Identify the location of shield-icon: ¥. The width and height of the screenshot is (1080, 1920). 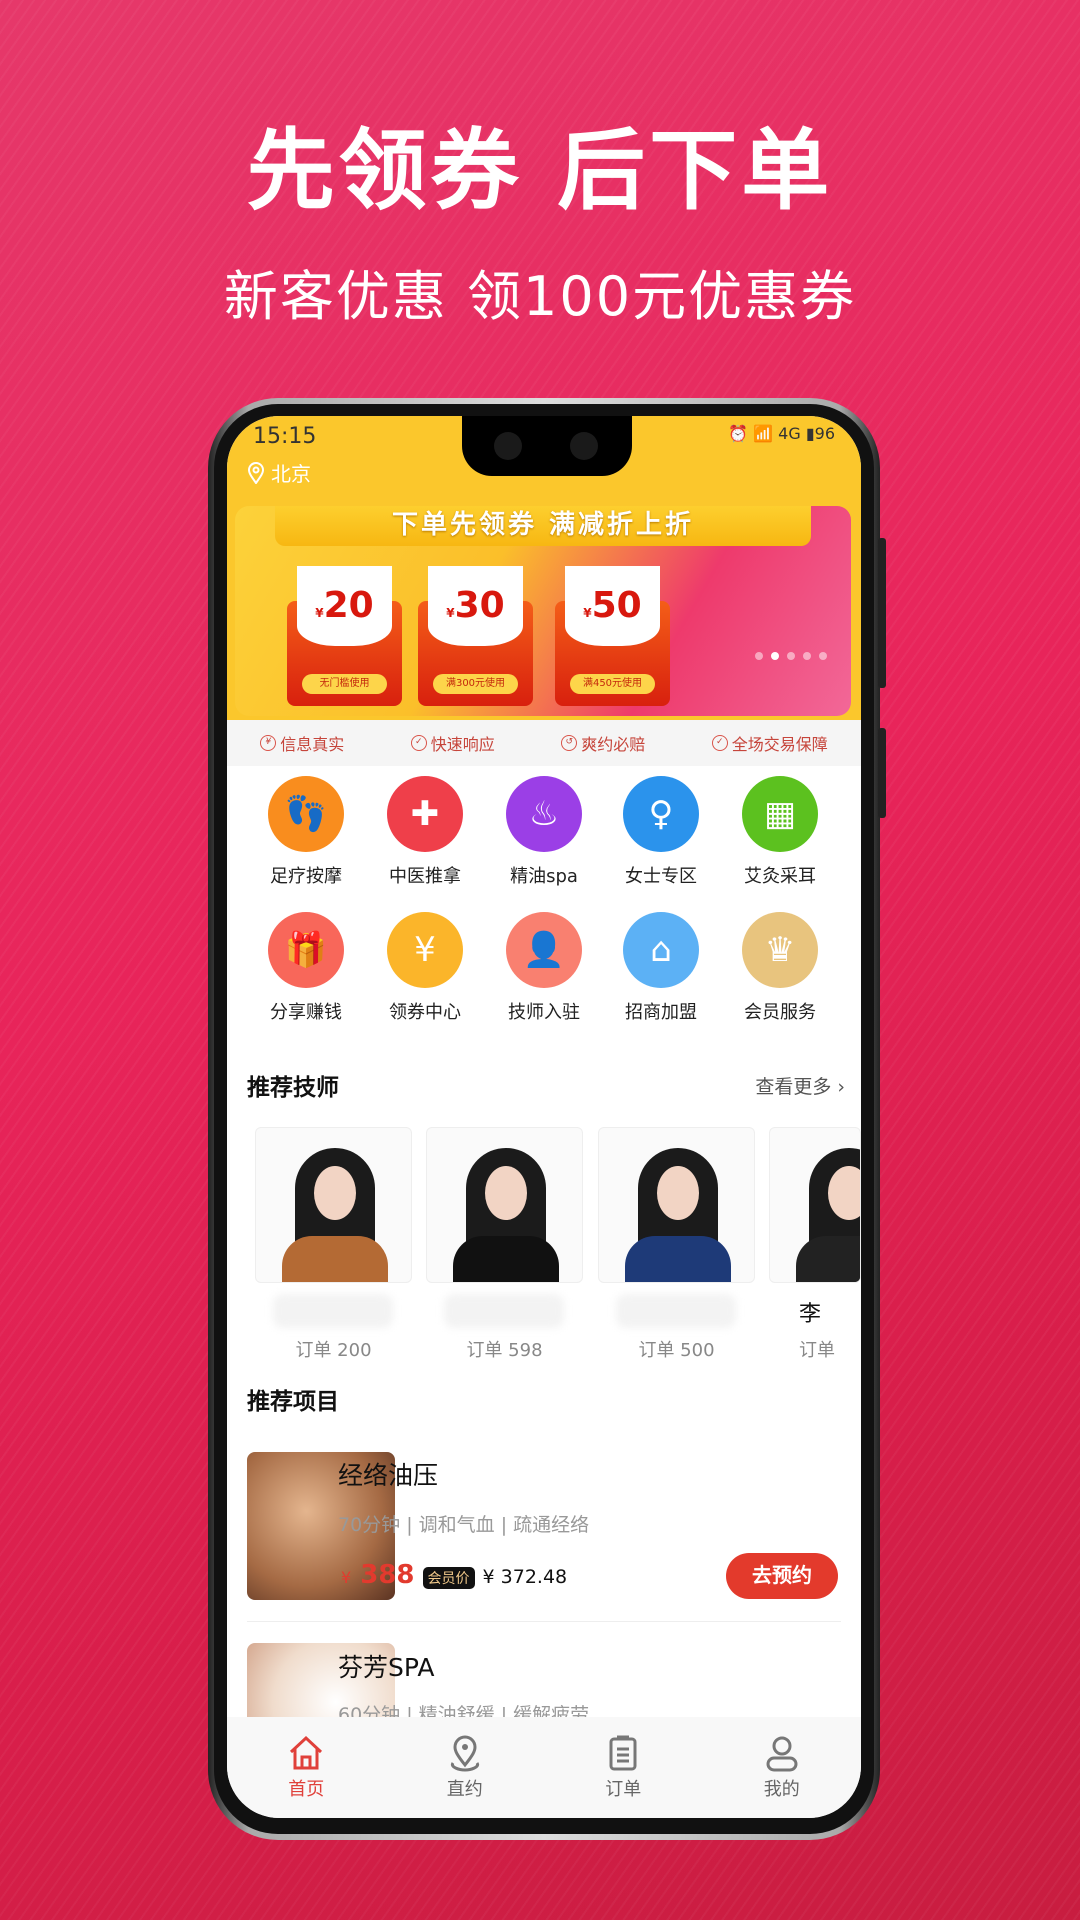
(268, 743).